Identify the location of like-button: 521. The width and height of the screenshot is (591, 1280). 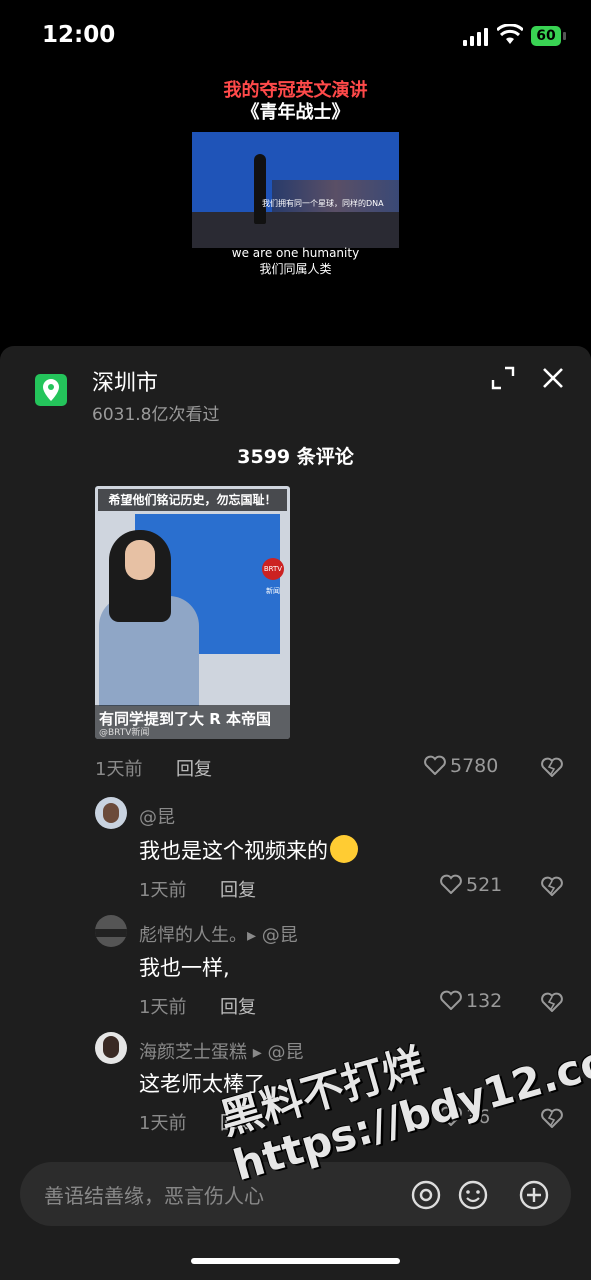
(471, 885).